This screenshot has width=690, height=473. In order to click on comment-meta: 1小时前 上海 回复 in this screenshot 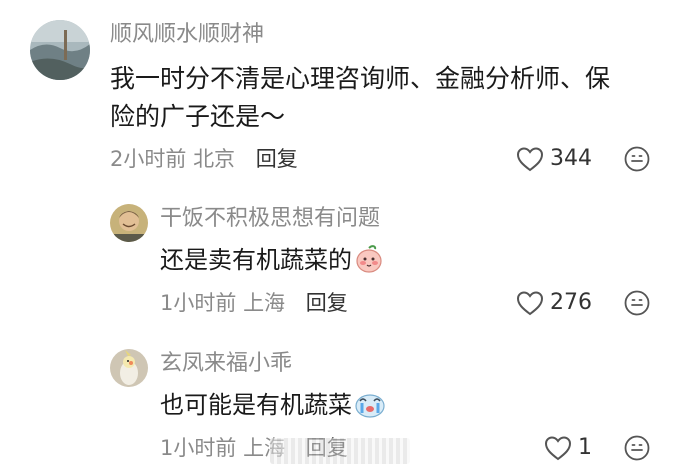, I will do `click(254, 303)`.